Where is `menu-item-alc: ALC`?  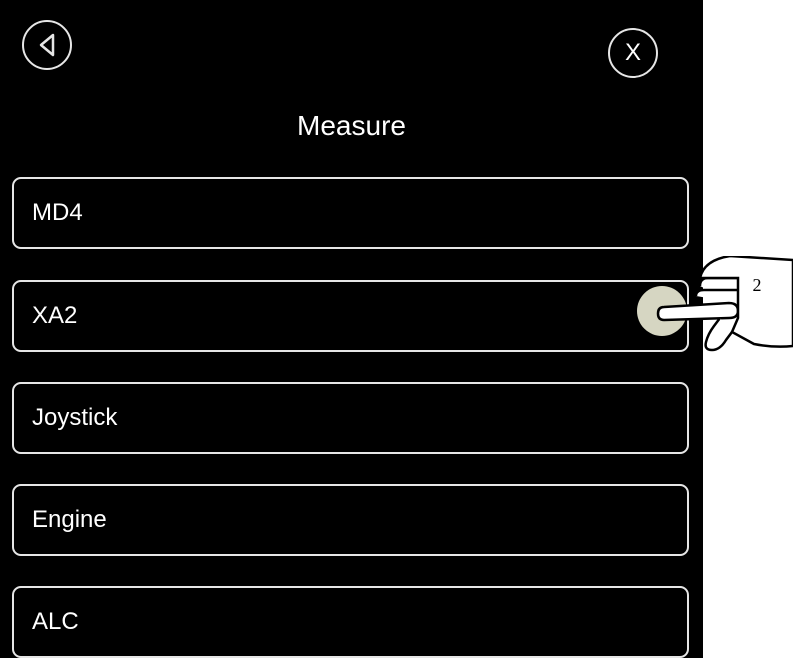 menu-item-alc: ALC is located at coordinates (350, 622).